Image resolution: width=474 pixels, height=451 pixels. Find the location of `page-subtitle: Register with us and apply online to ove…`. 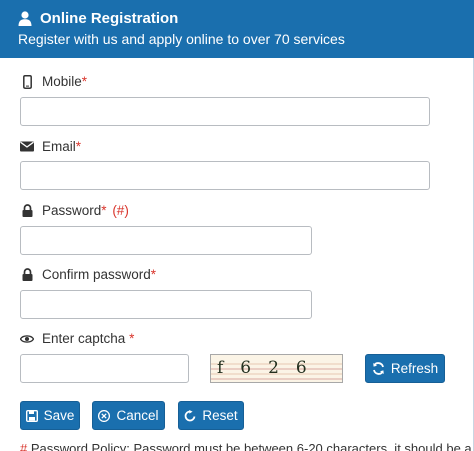

page-subtitle: Register with us and apply online to ove… is located at coordinates (181, 39).